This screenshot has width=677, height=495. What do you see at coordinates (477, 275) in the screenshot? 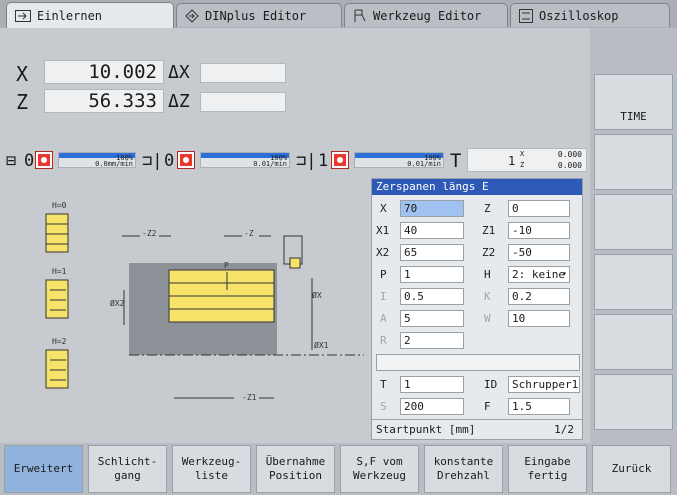
I see `form-row: P 1 H 2: keine ▾` at bounding box center [477, 275].